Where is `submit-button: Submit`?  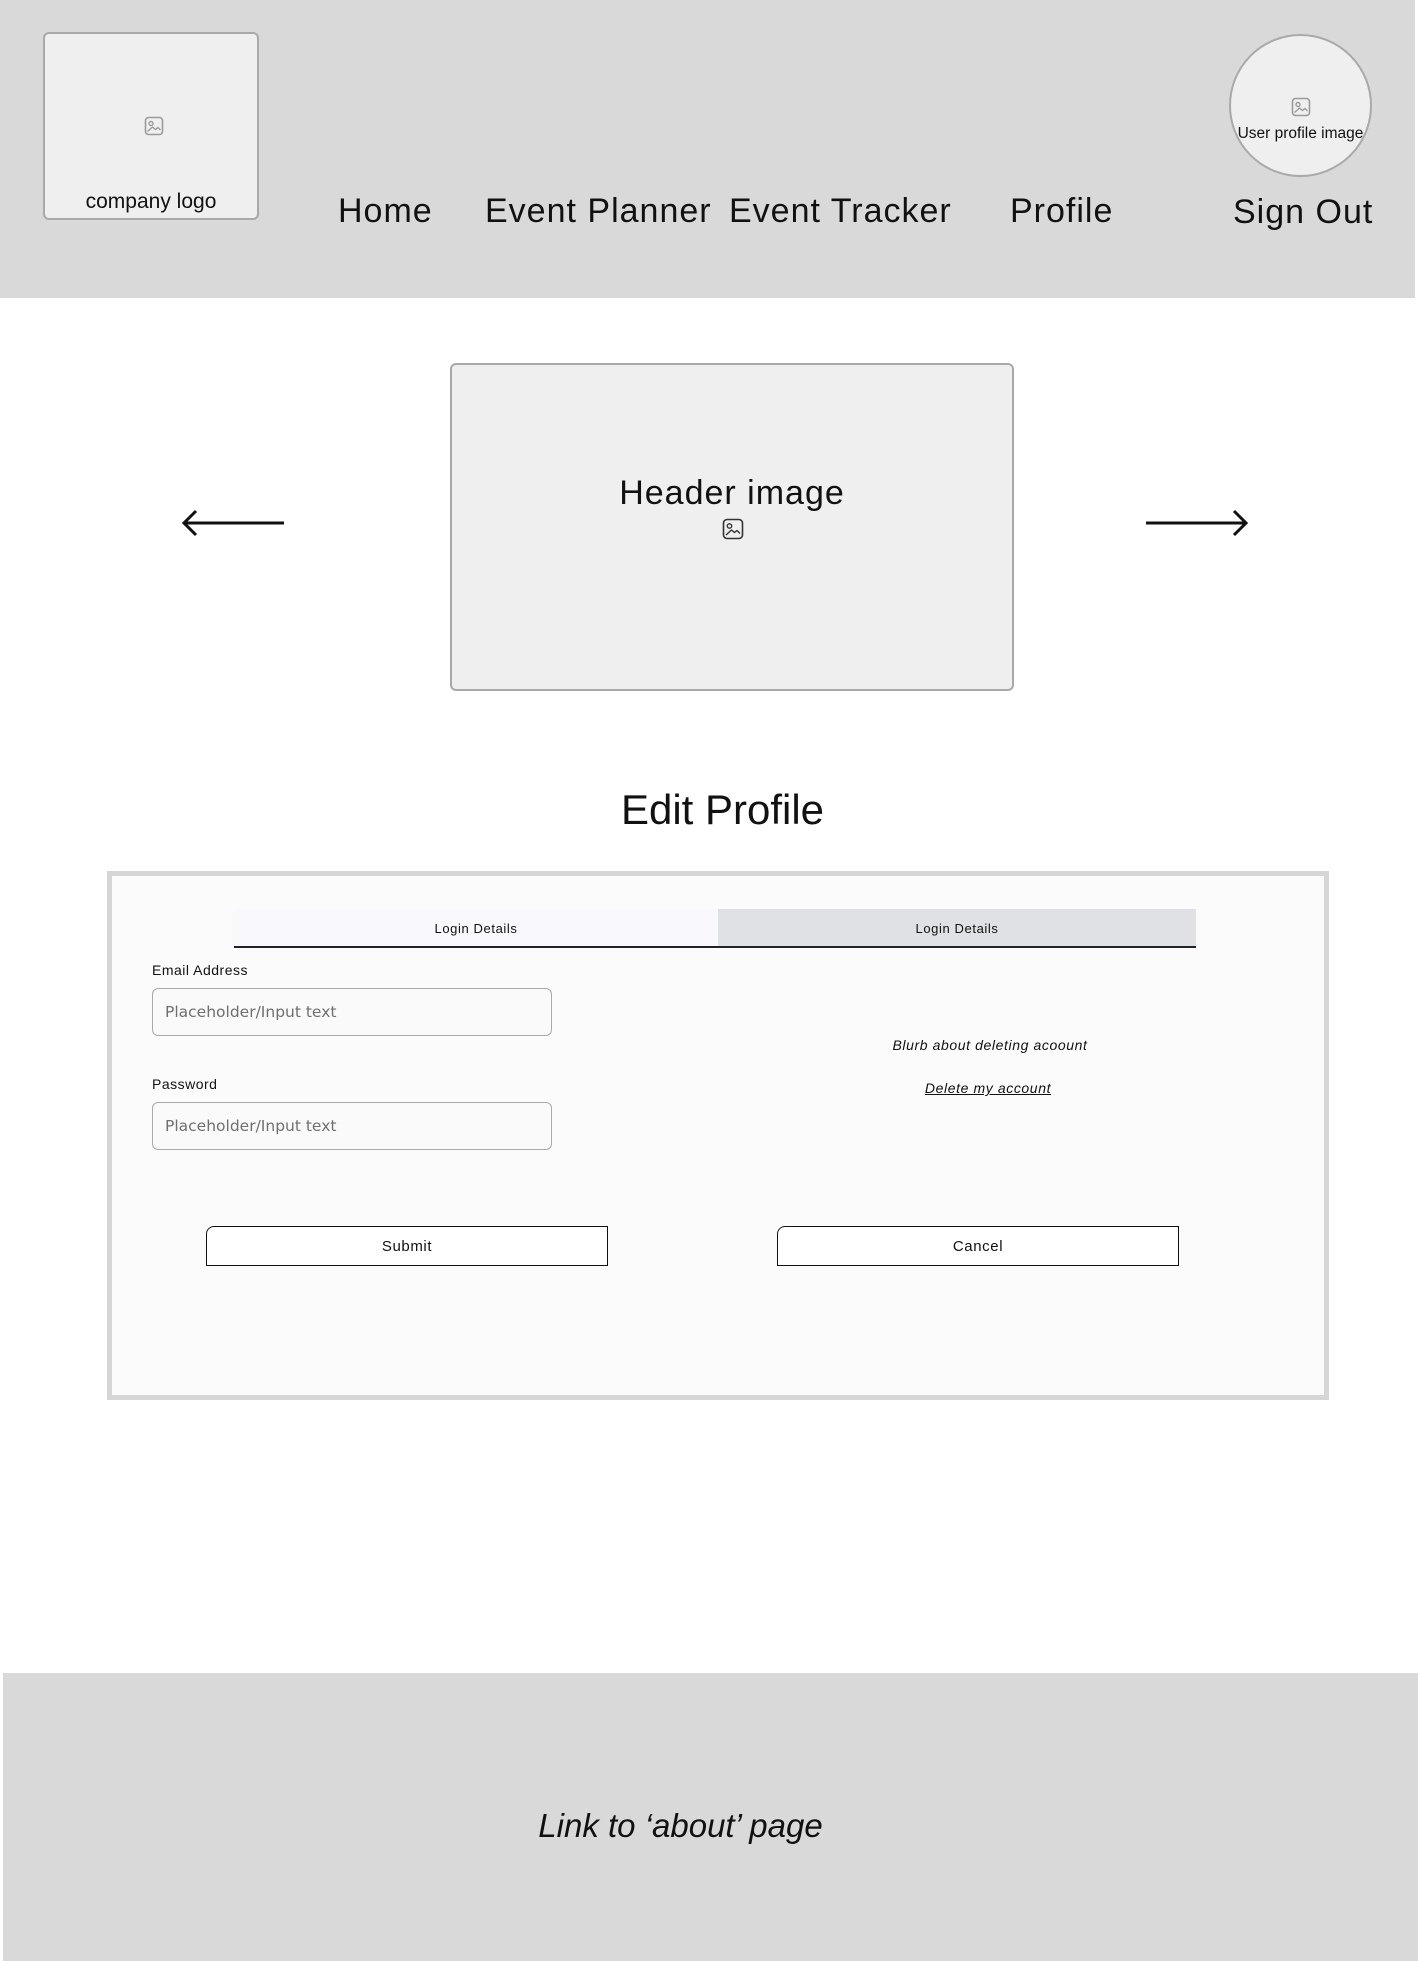
submit-button: Submit is located at coordinates (407, 1246).